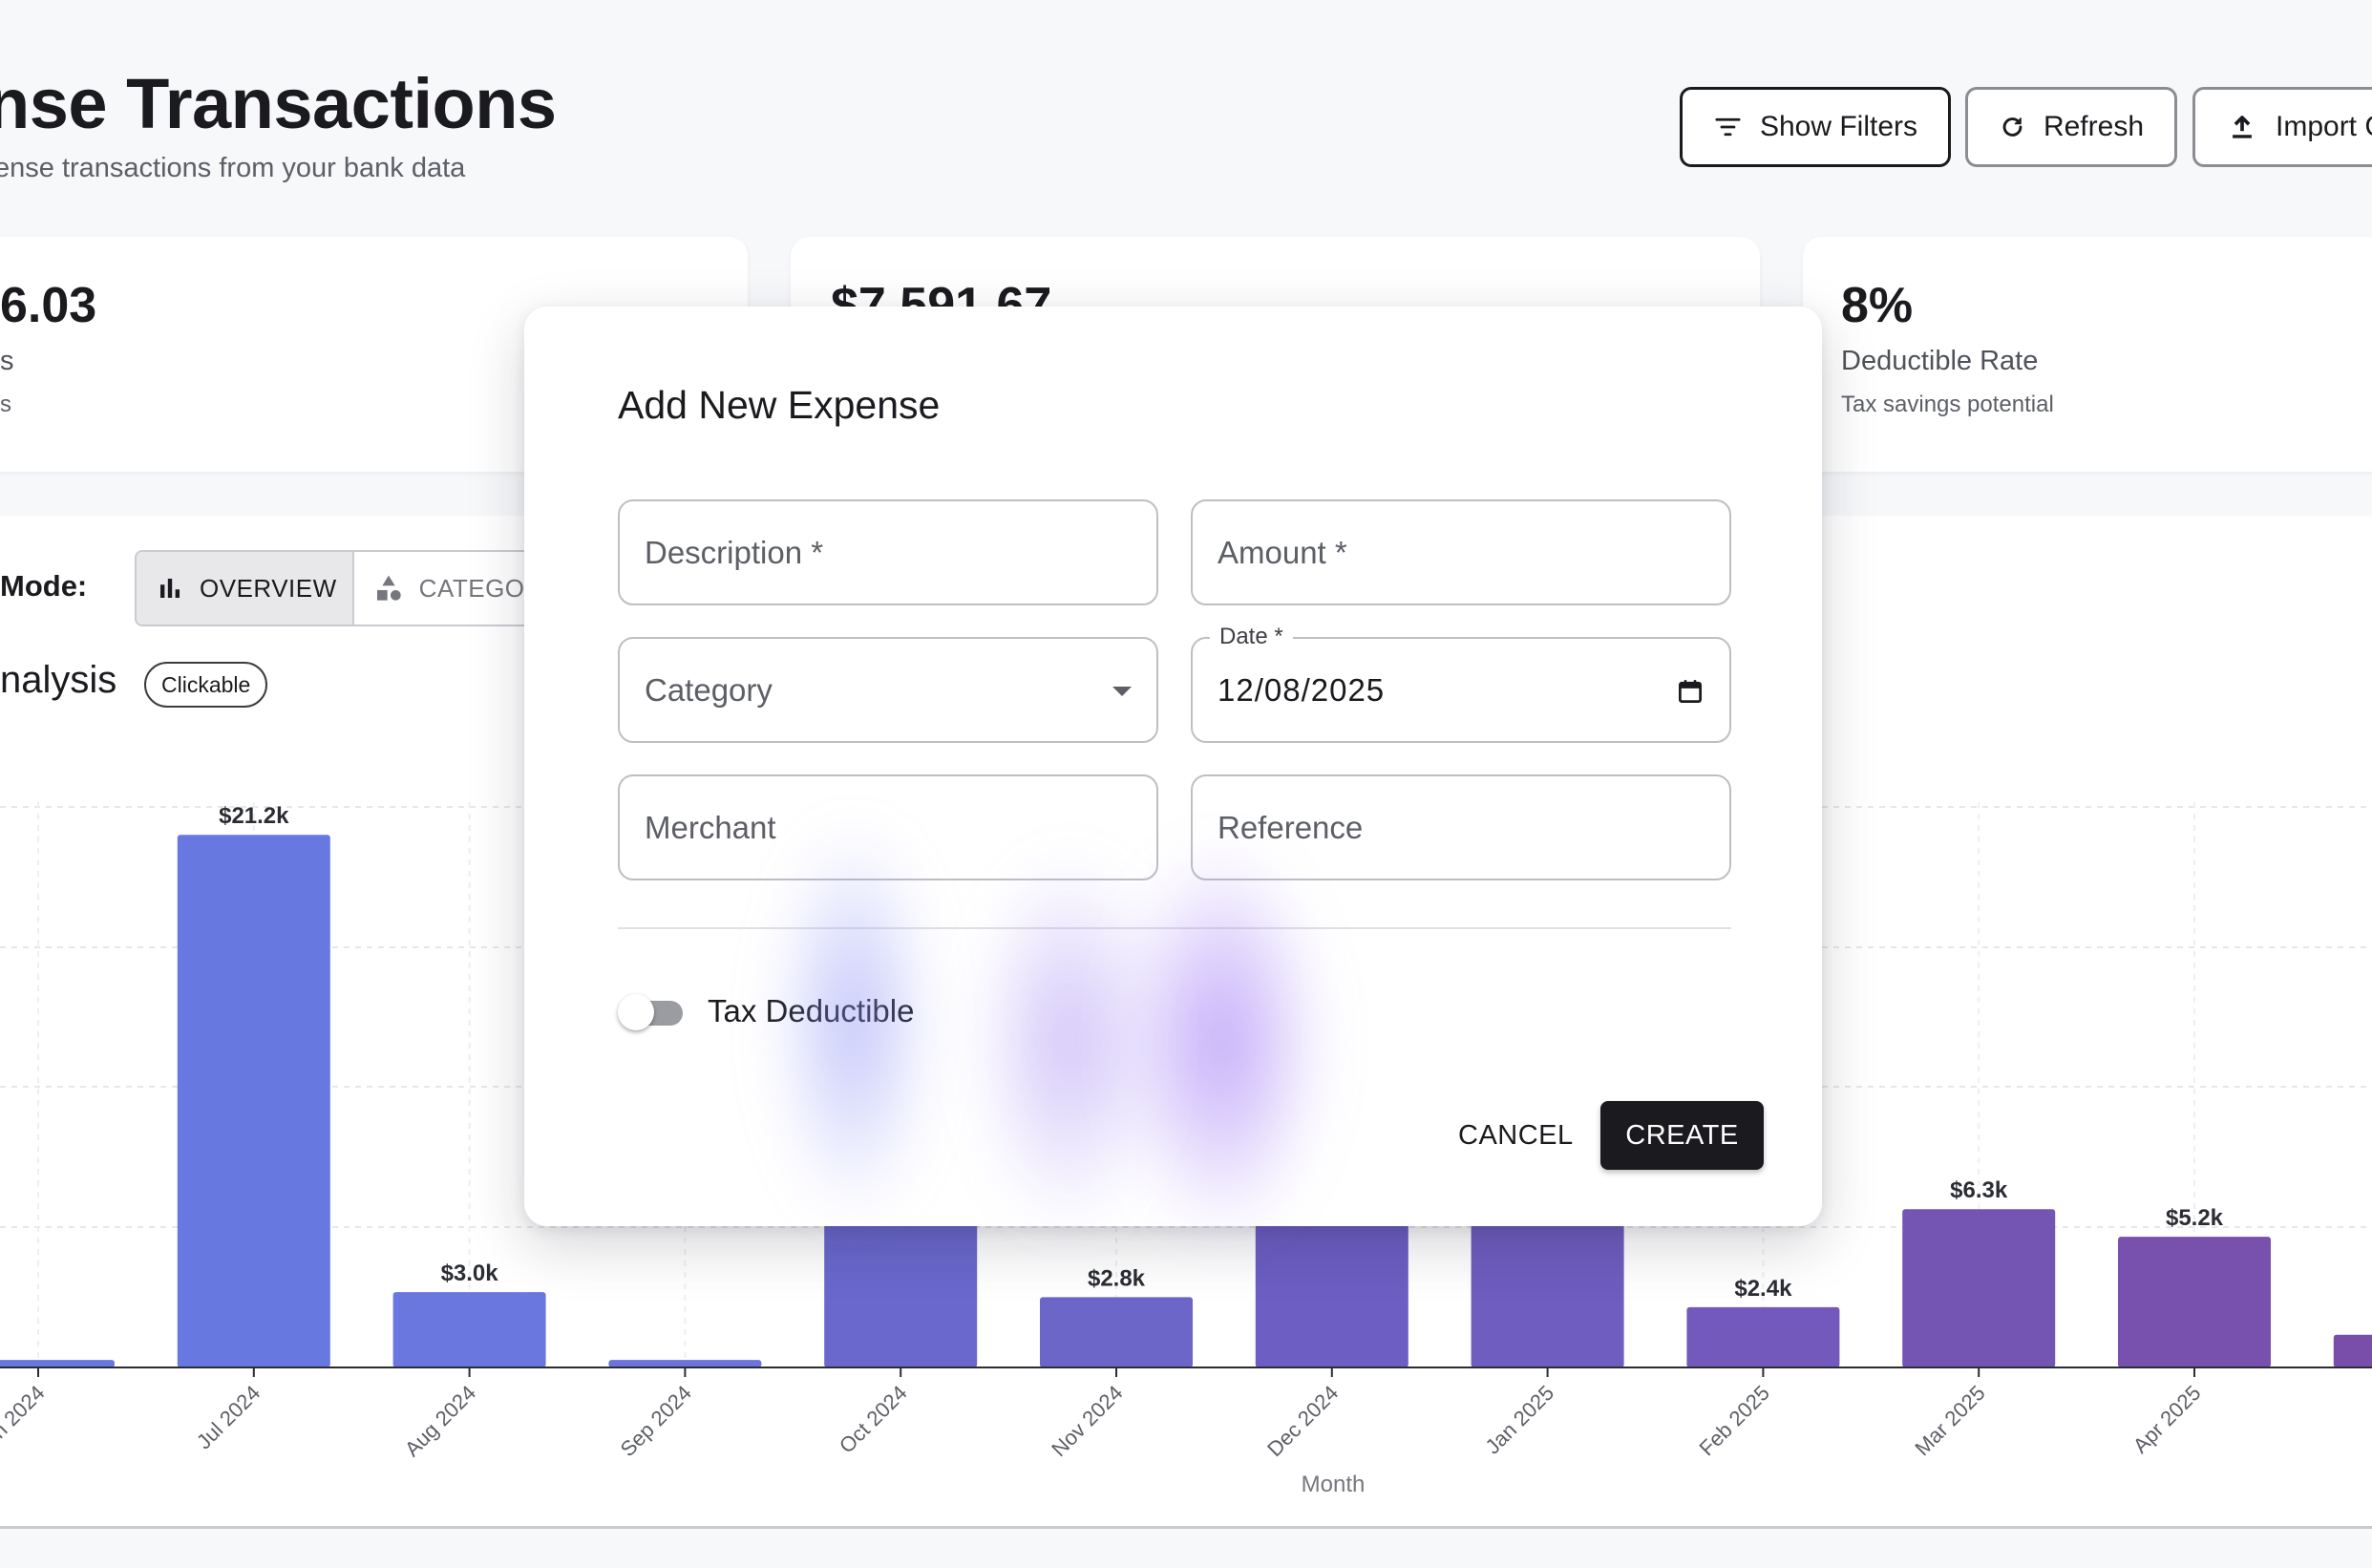 Image resolution: width=2372 pixels, height=1568 pixels. What do you see at coordinates (1763, 1289) in the screenshot?
I see `bar-value-label: $2.4k` at bounding box center [1763, 1289].